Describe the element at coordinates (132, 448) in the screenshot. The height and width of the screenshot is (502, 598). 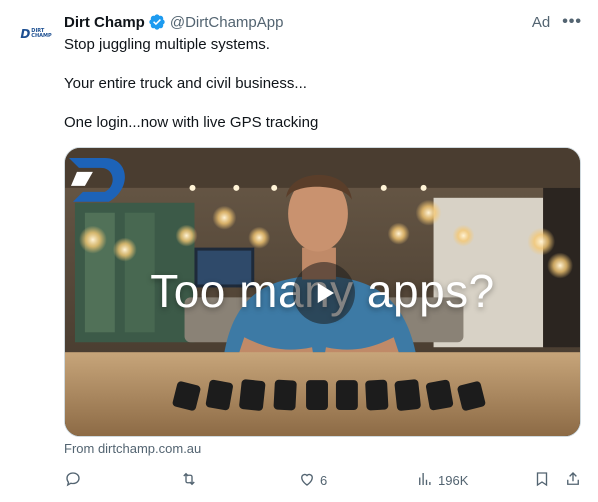
I see `source-link: From dirtchamp.com.au` at that location.